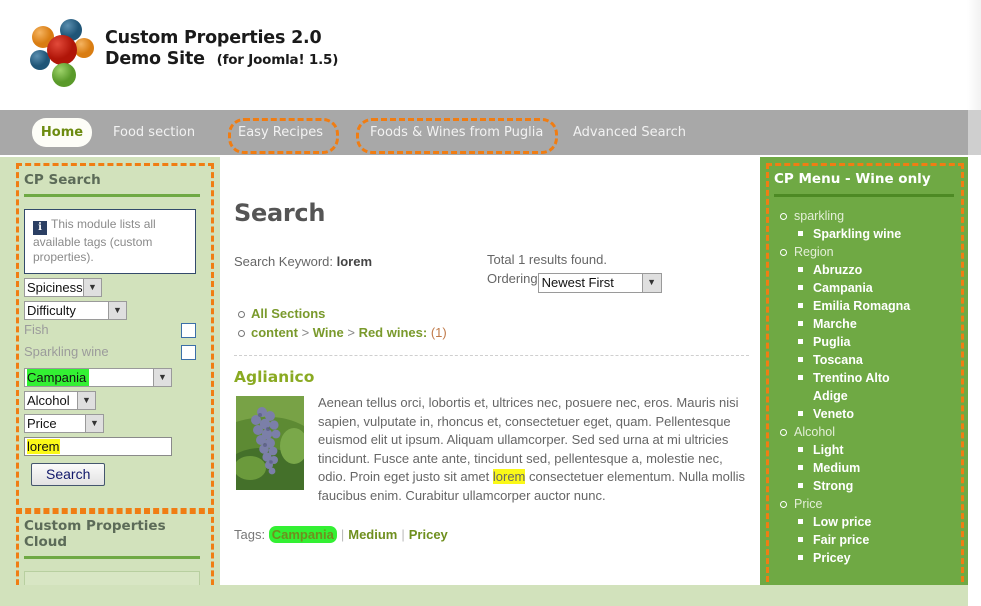 The image size is (981, 606). What do you see at coordinates (577, 282) in the screenshot?
I see `ordering-select-value: Newest First` at bounding box center [577, 282].